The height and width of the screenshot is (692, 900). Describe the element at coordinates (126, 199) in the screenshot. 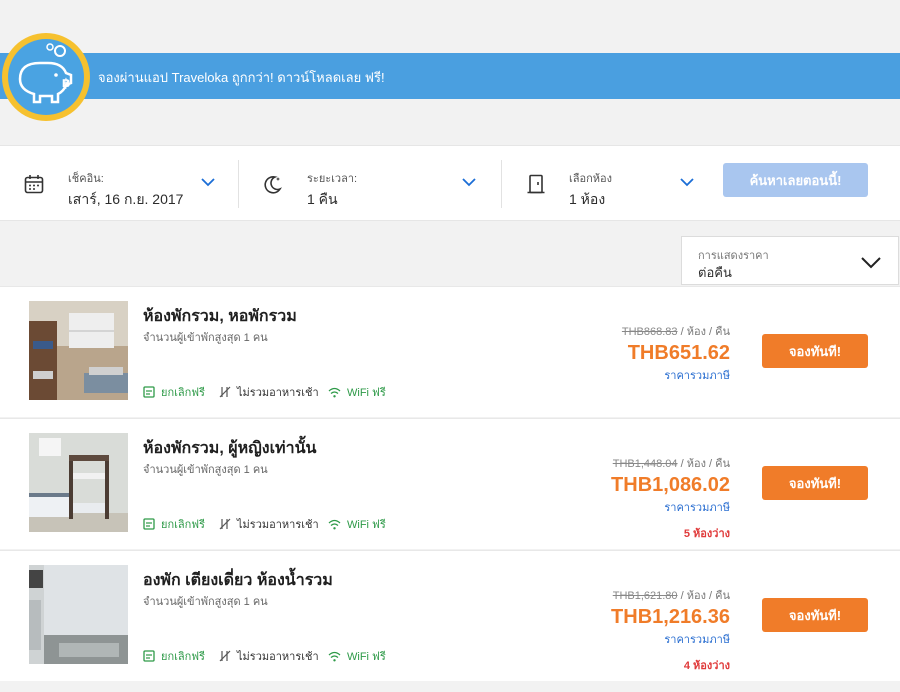

I see `checkin-value: เสาร์, 16 ก.ย. 2017` at that location.